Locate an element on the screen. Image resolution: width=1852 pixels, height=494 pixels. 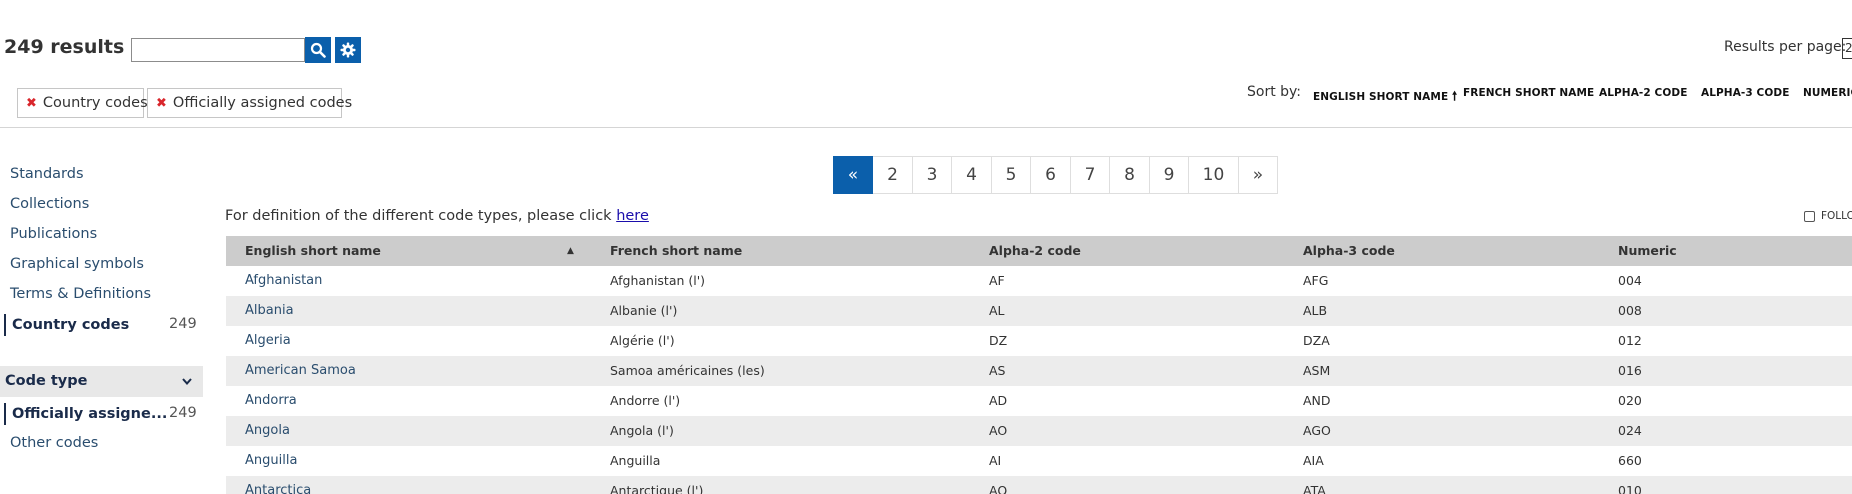
country-name-link: Andorra is located at coordinates (271, 401).